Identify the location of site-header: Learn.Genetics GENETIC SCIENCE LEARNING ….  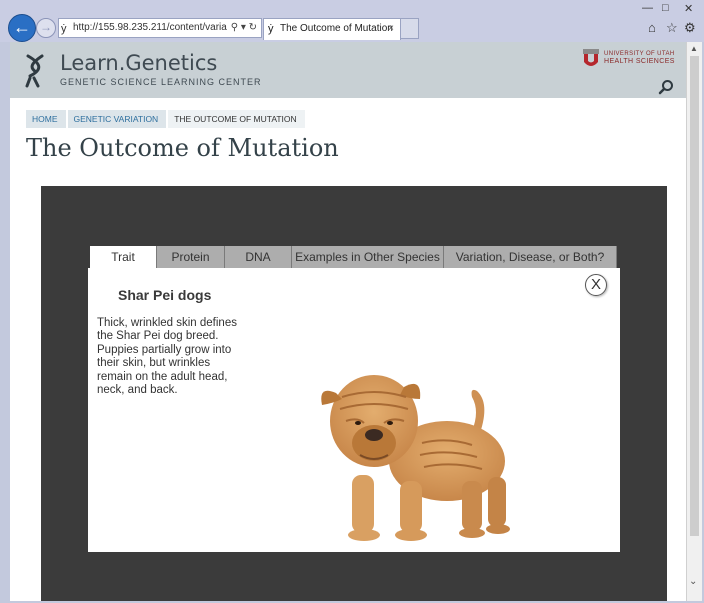
(348, 70).